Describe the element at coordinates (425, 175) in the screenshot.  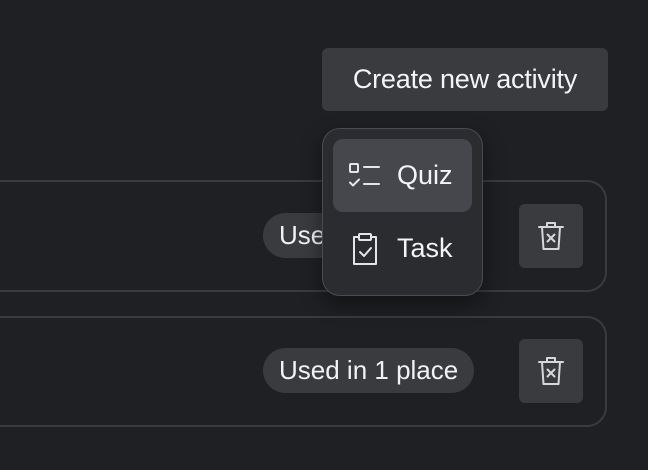
I see `menu-item-label: Quiz` at that location.